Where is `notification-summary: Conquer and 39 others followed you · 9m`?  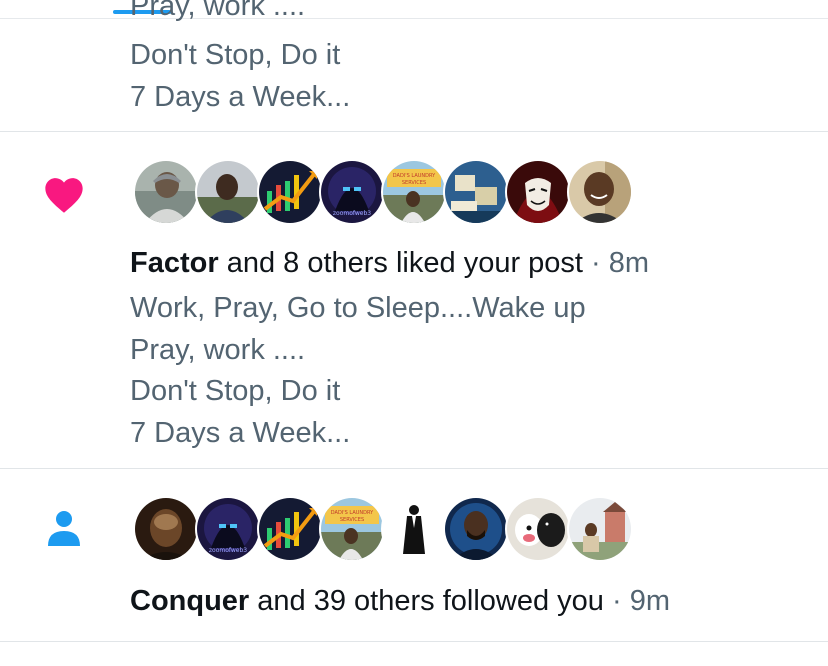 notification-summary: Conquer and 39 others followed you · 9m is located at coordinates (400, 601).